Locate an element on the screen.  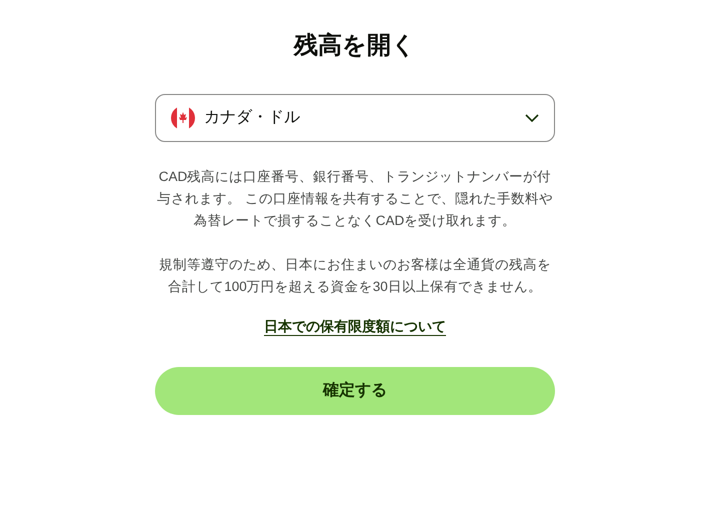
notice-text: 規制等遵守のため、日本にお住まいのお客様は全通貨の残高を 合計して100万円を超える資金を30日以上保有できません。 is located at coordinates (355, 276).